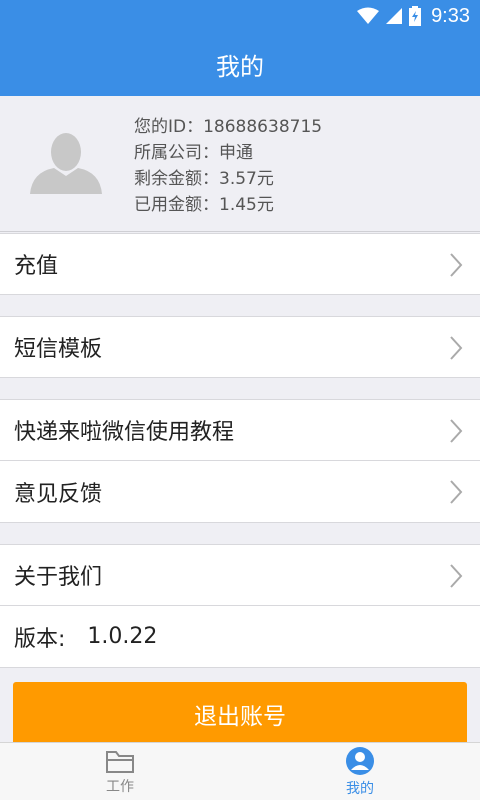 This screenshot has height=800, width=480. What do you see at coordinates (240, 16) in the screenshot?
I see `status-bar: 9:33` at bounding box center [240, 16].